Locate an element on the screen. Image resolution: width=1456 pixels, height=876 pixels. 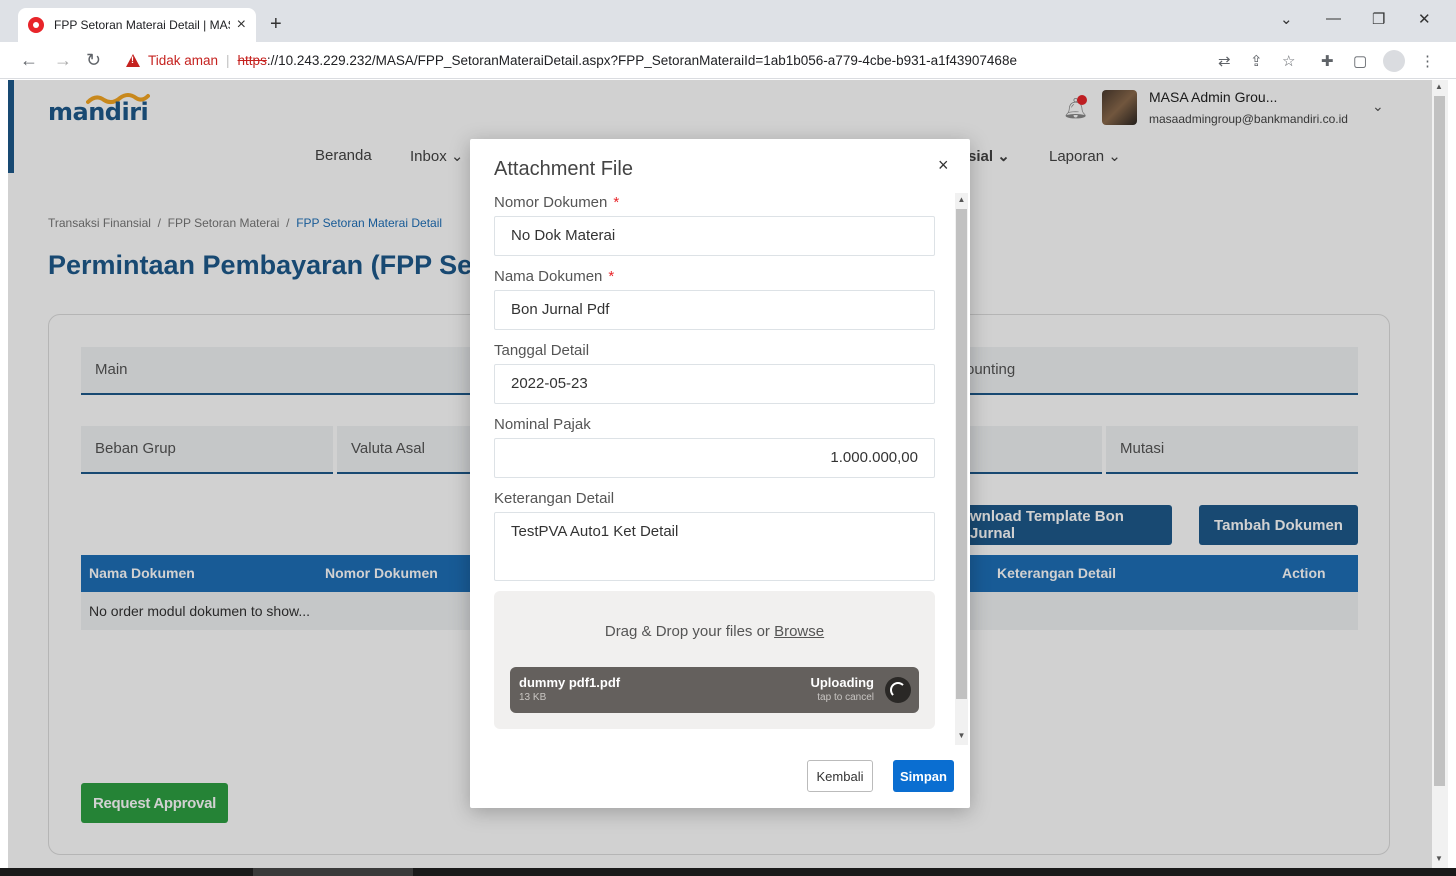
modal-scrollbar: ▲ ▼ is located at coordinates (961, 469).